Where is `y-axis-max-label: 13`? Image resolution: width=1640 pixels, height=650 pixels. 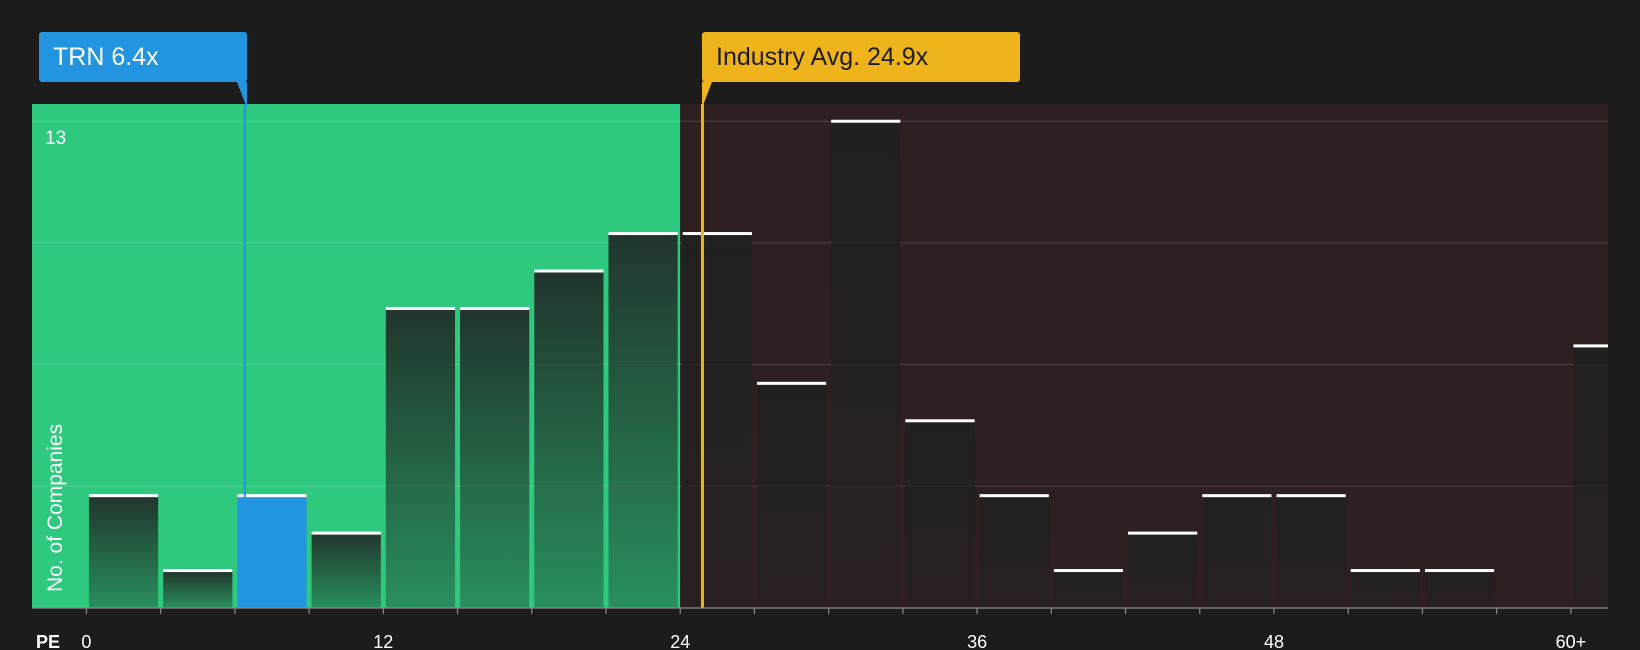 y-axis-max-label: 13 is located at coordinates (55, 138).